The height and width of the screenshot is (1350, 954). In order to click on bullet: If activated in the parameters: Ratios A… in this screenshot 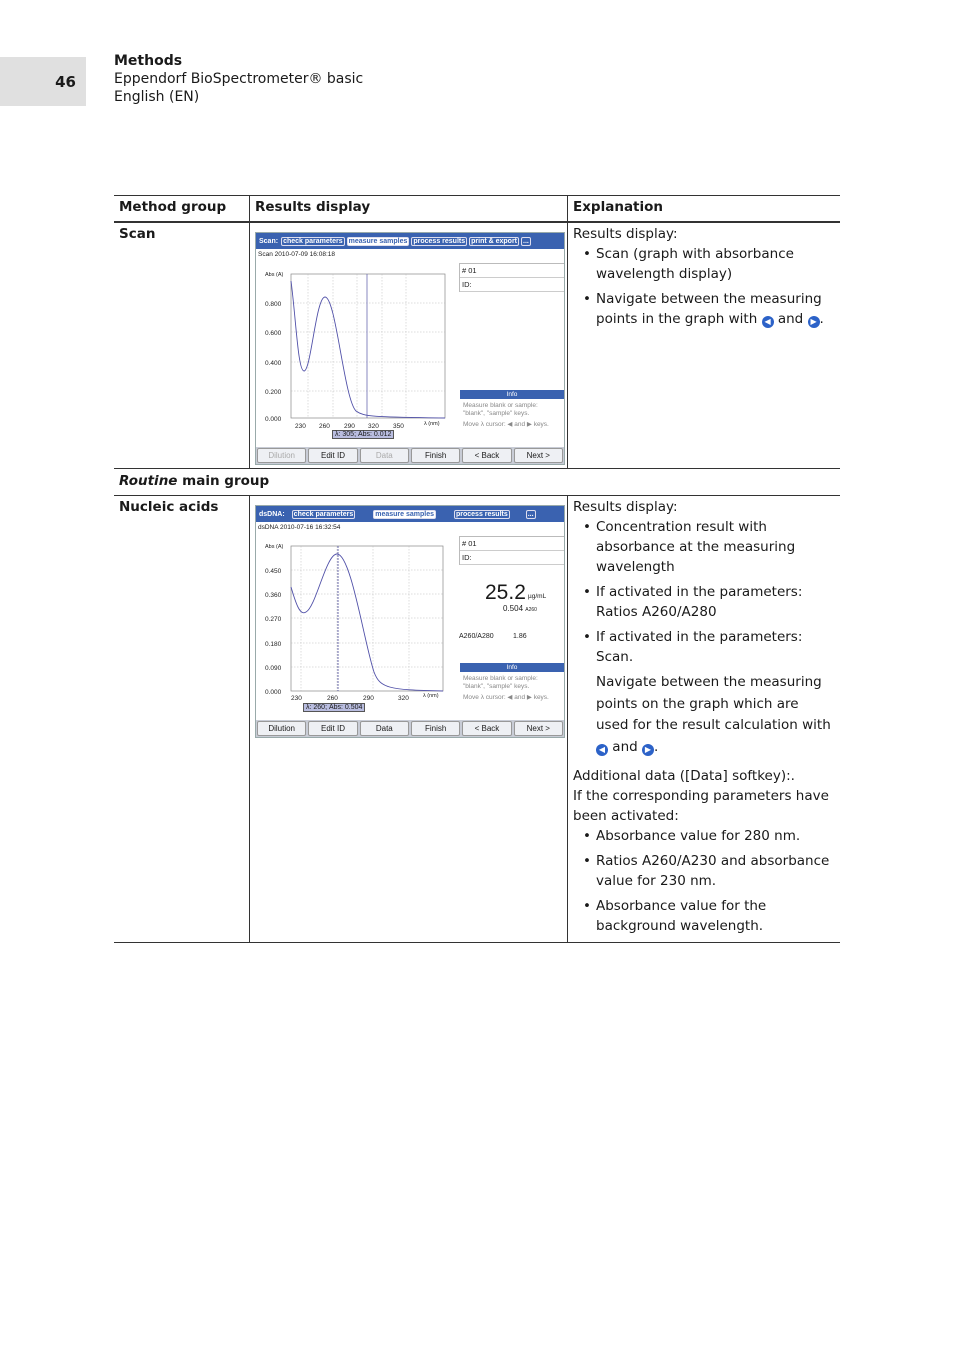, I will do `click(704, 602)`.